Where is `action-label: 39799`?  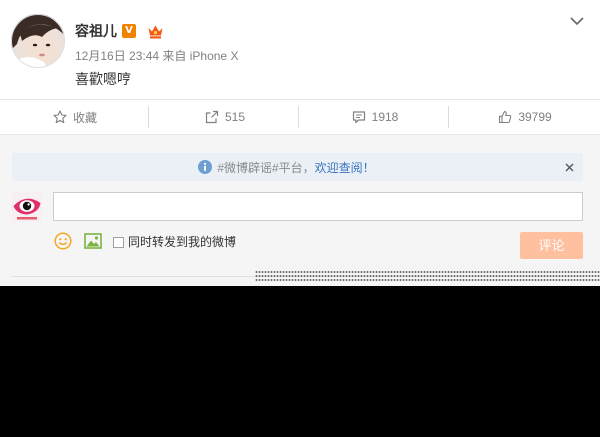 action-label: 39799 is located at coordinates (535, 117).